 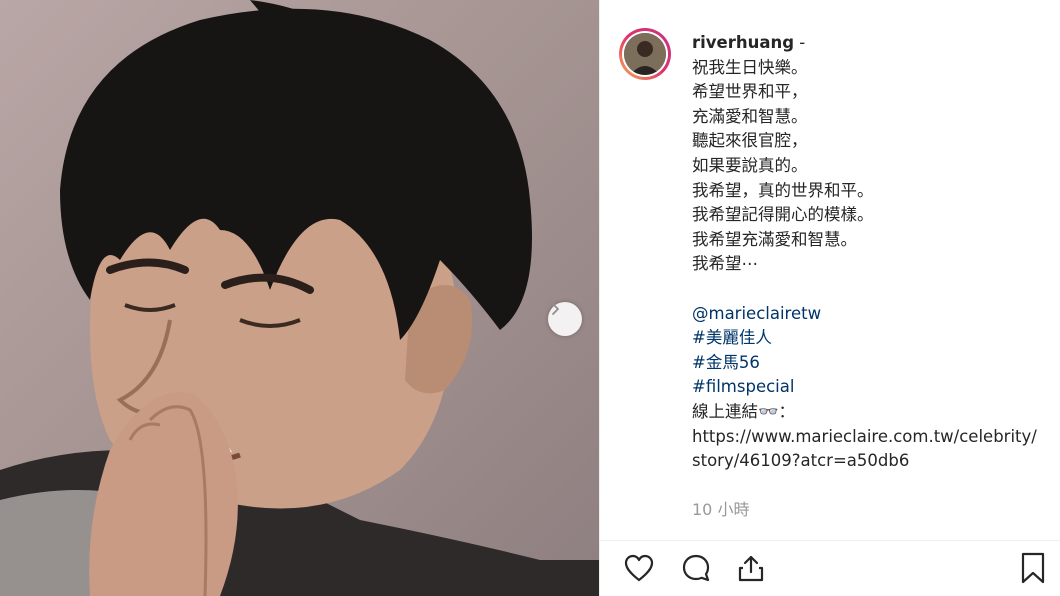 What do you see at coordinates (743, 42) in the screenshot?
I see `username-link: riverhuang` at bounding box center [743, 42].